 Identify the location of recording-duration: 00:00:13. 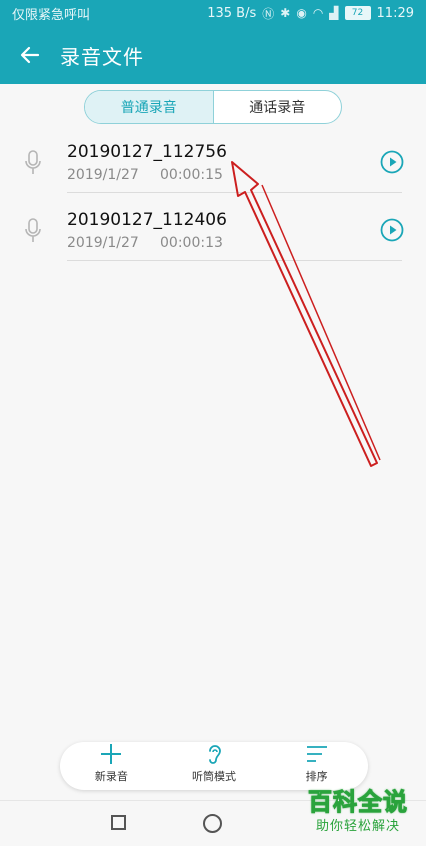
(191, 243).